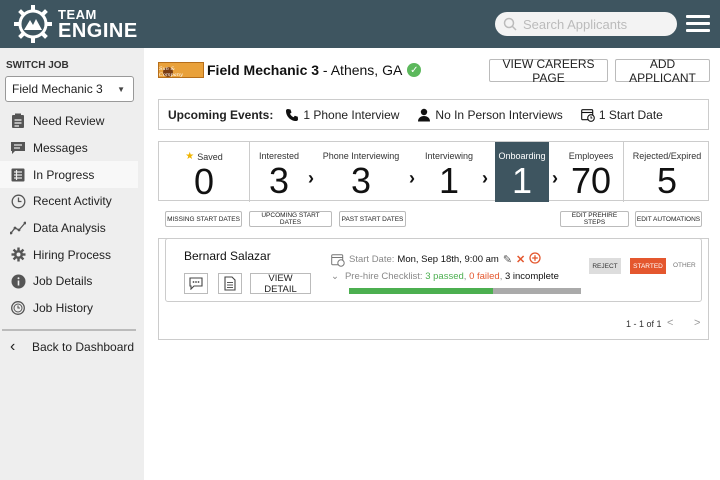 This screenshot has height=480, width=720. What do you see at coordinates (697, 323) in the screenshot?
I see `pagination-next-icon: >` at bounding box center [697, 323].